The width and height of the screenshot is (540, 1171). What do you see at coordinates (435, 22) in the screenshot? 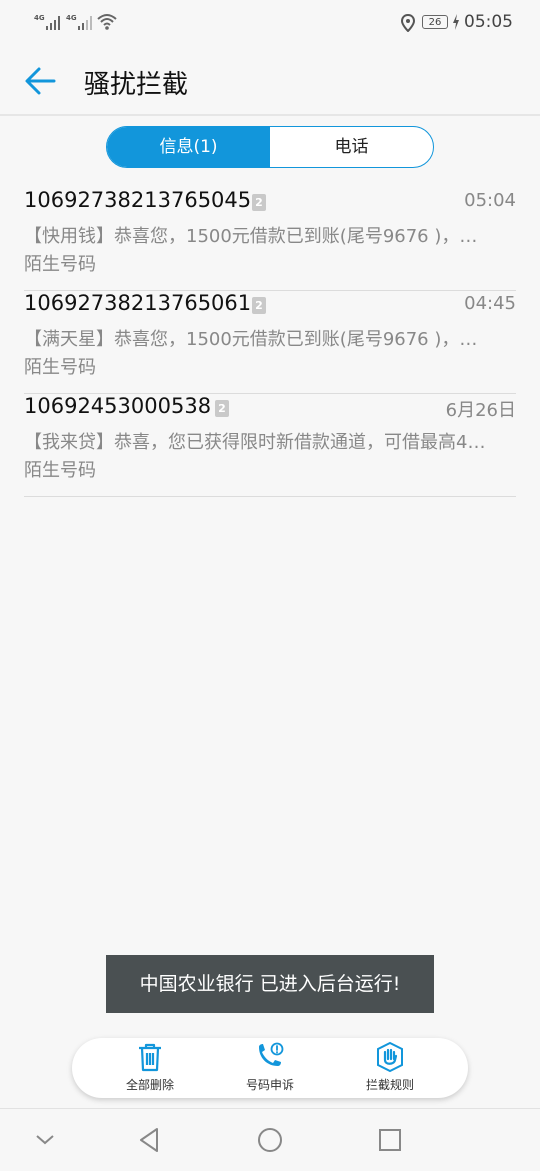
I see `battery-icon: 26` at bounding box center [435, 22].